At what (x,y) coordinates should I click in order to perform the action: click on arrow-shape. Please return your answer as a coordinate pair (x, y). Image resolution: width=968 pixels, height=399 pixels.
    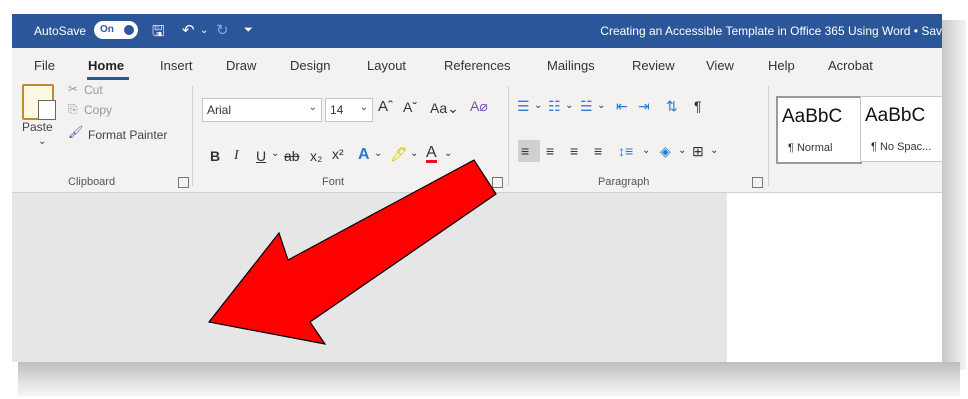
    Looking at the image, I should click on (352, 252).